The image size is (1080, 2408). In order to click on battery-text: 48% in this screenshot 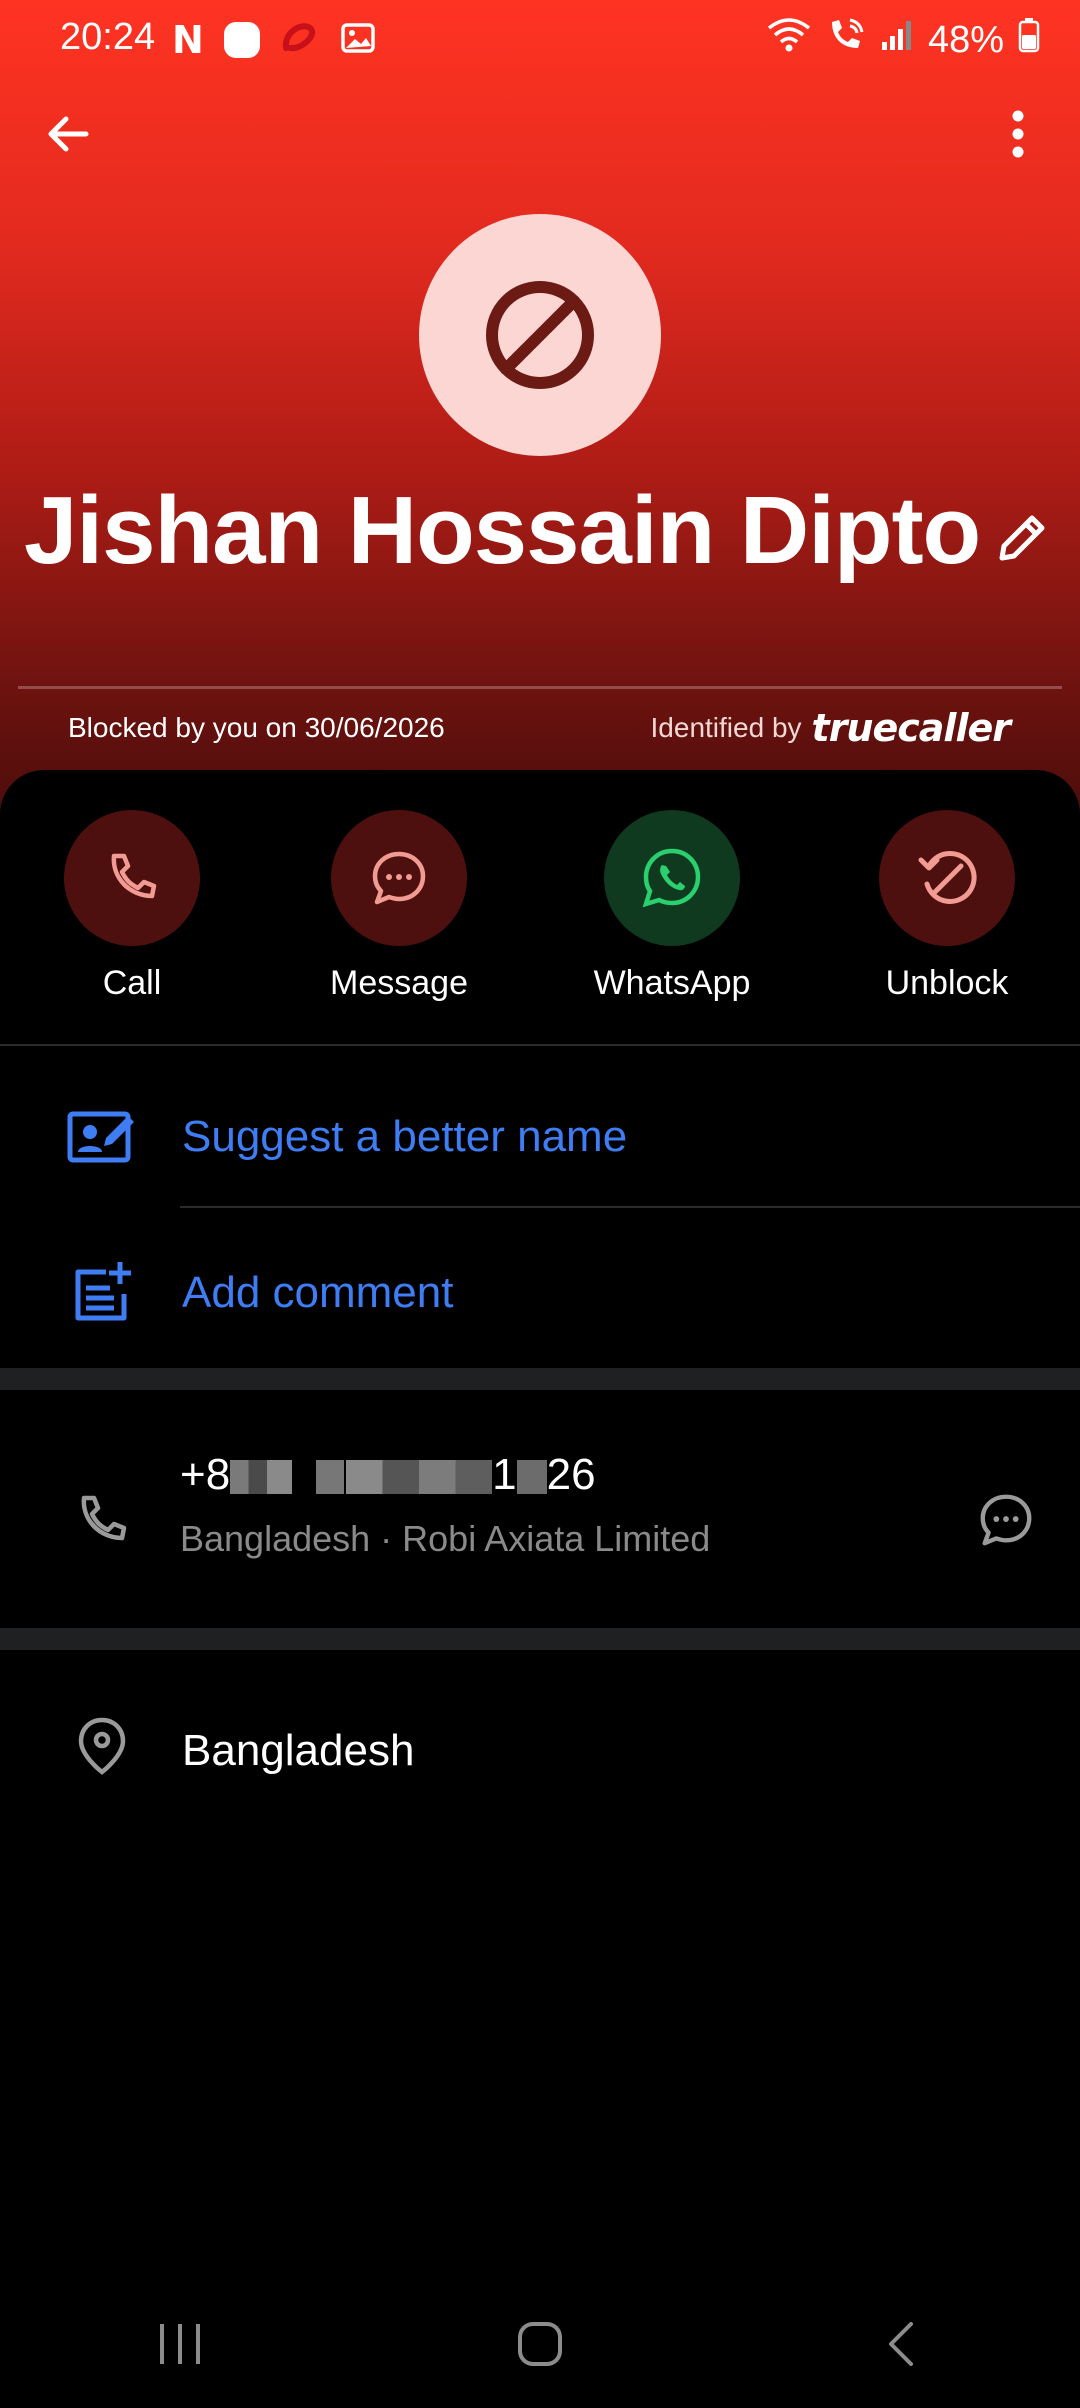, I will do `click(965, 39)`.